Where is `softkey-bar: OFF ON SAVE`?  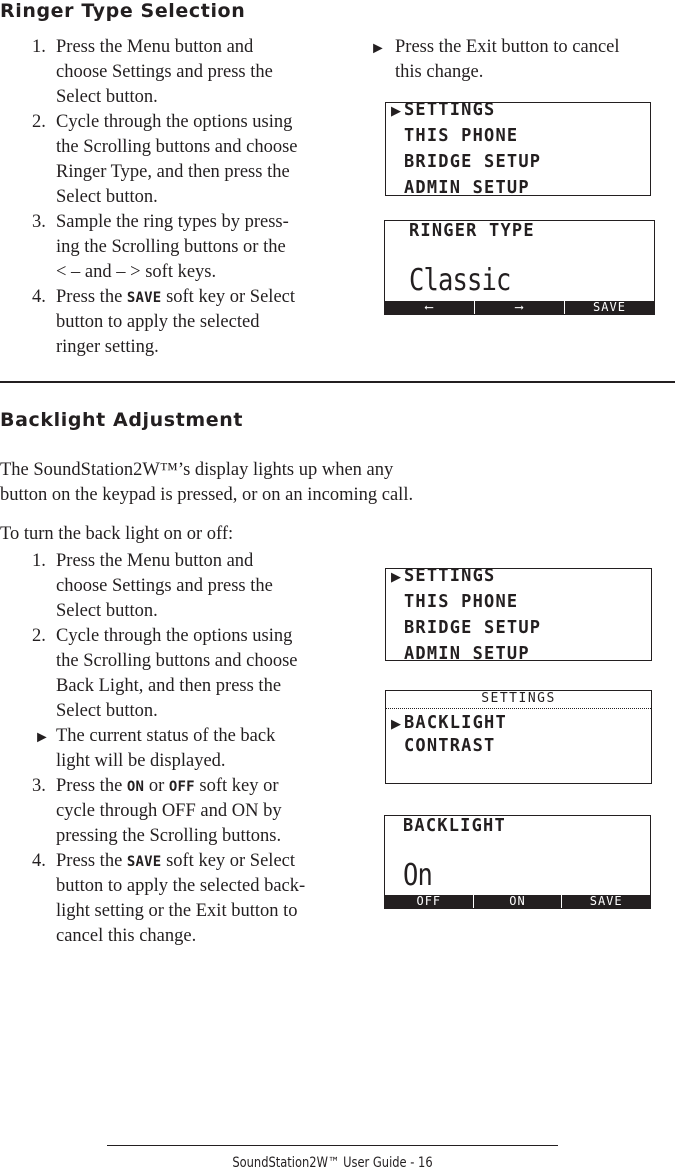 softkey-bar: OFF ON SAVE is located at coordinates (517, 901).